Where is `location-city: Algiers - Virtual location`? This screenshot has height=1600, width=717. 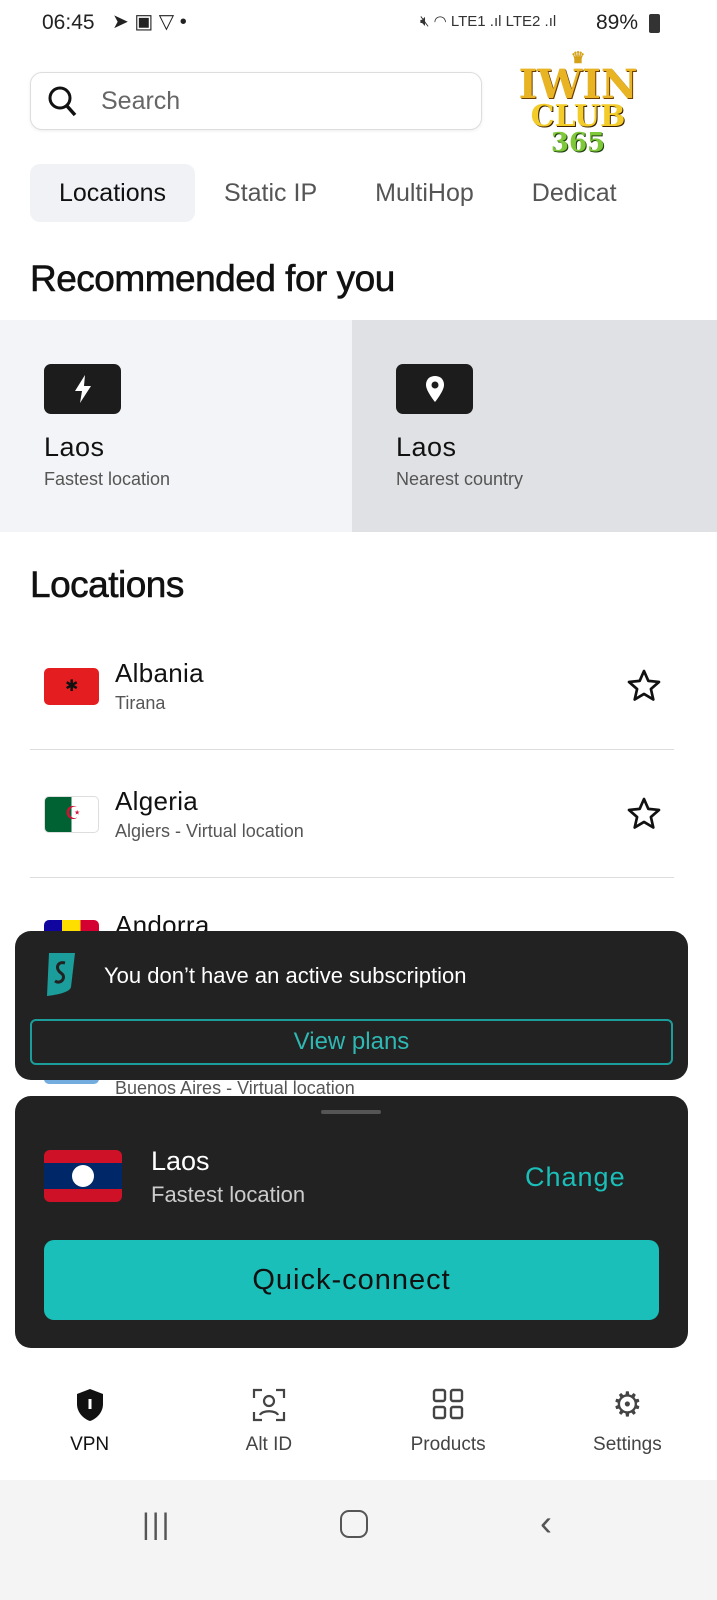 location-city: Algiers - Virtual location is located at coordinates (209, 831).